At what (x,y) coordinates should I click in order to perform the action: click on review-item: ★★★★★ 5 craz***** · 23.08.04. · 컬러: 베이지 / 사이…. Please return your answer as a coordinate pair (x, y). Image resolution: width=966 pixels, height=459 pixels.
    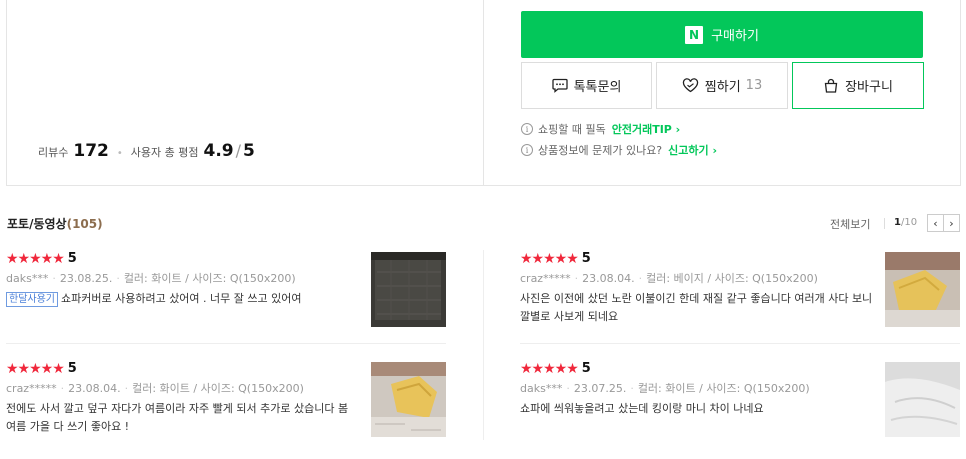
    Looking at the image, I should click on (740, 297).